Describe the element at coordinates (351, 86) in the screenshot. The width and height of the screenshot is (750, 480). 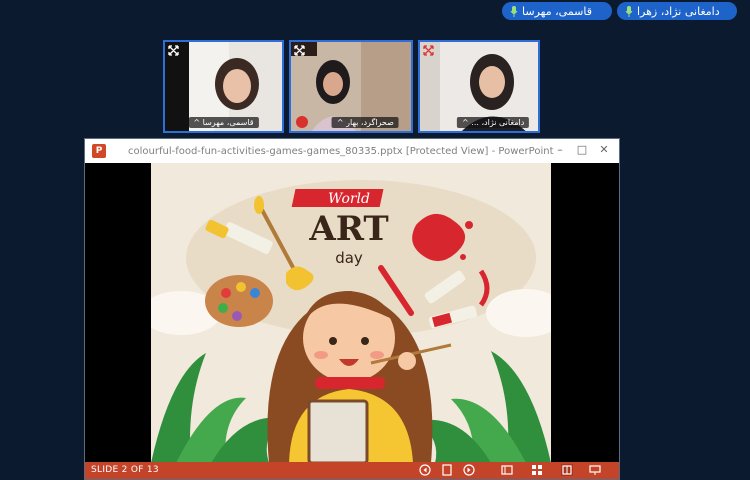
I see `participant-tile: صحراگرد، بهار ^` at that location.